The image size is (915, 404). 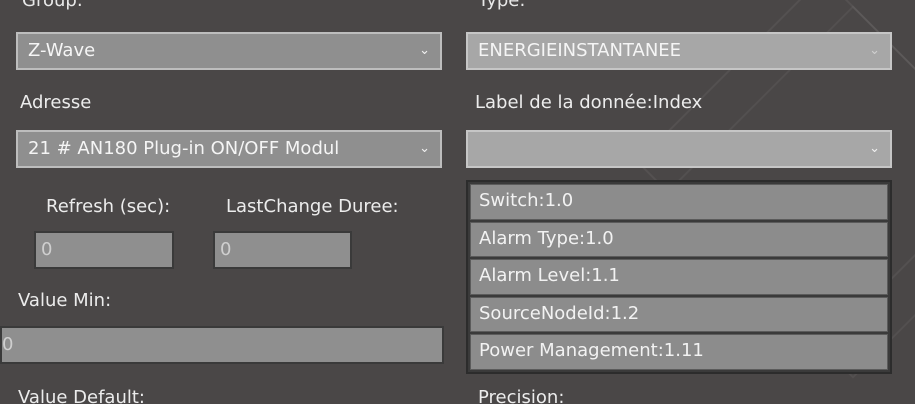 I want to click on lastchange-input: 0, so click(x=282, y=250).